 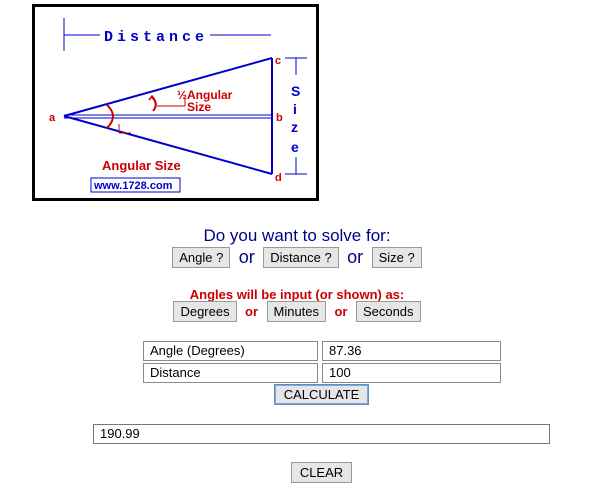 I want to click on solve-options-row: Angle ? or Distance ? or Size ?, so click(x=297, y=257).